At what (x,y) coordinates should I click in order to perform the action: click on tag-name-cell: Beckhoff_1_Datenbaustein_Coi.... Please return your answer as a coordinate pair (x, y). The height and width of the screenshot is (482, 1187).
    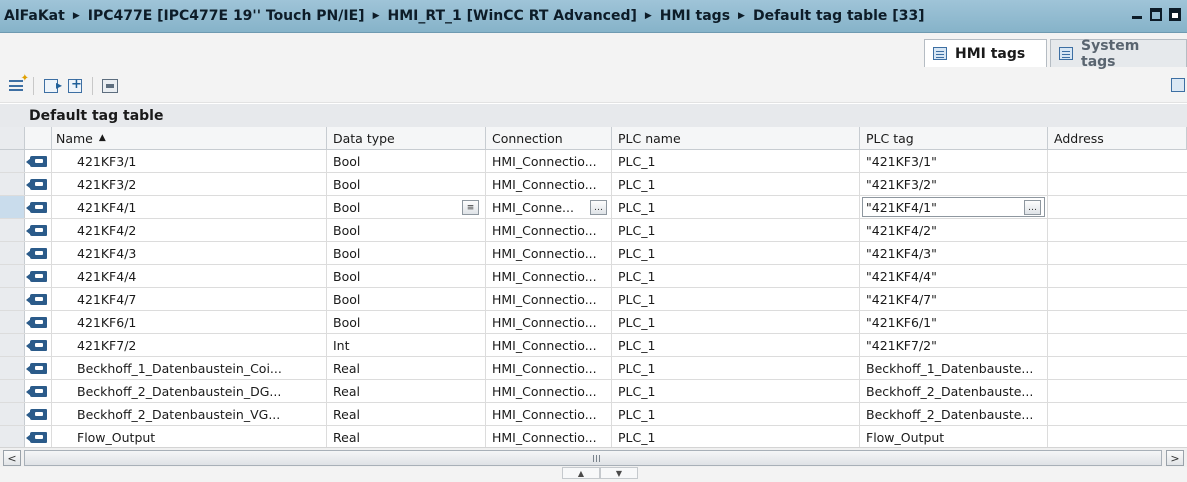
    Looking at the image, I should click on (189, 368).